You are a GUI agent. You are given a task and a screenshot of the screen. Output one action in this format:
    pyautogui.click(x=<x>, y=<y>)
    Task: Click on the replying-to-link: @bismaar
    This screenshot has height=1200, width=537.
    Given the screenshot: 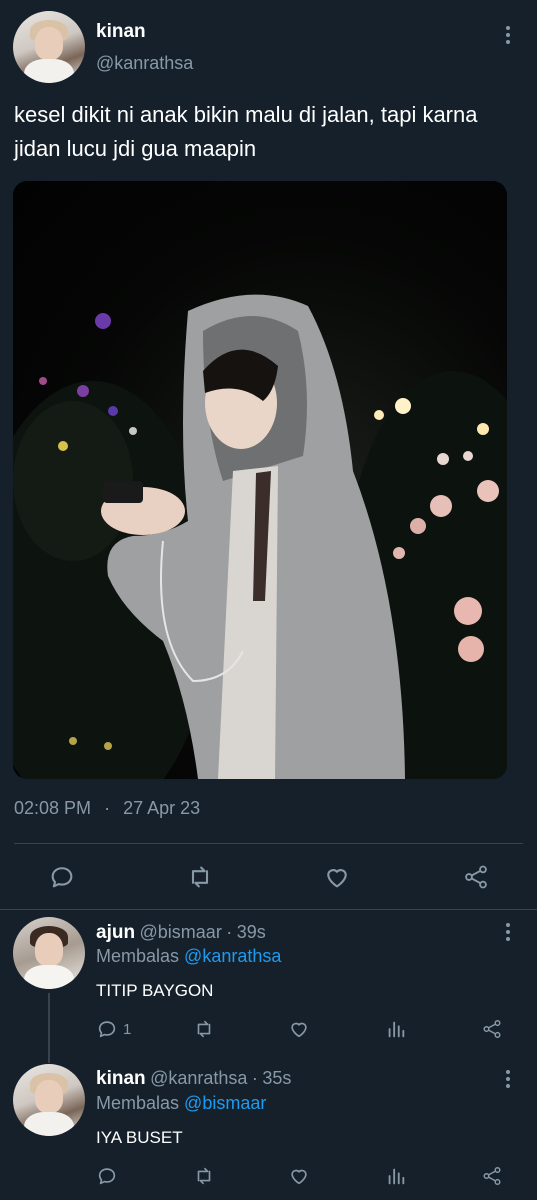 What is the action you would take?
    pyautogui.click(x=225, y=1103)
    